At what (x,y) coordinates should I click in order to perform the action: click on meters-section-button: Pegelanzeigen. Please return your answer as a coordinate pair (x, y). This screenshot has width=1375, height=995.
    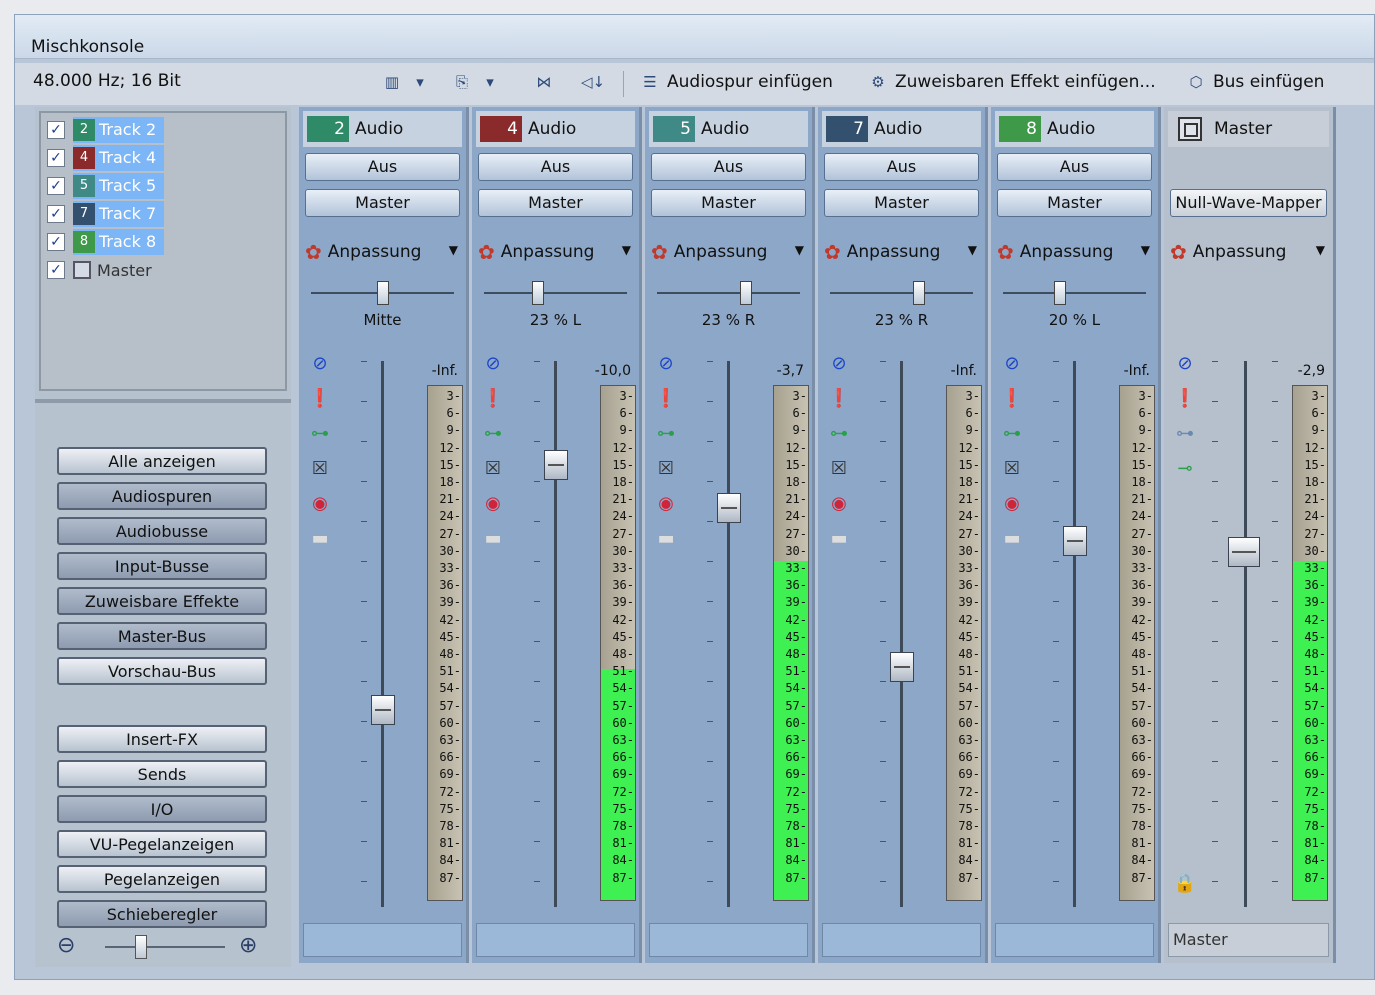
    Looking at the image, I should click on (162, 879).